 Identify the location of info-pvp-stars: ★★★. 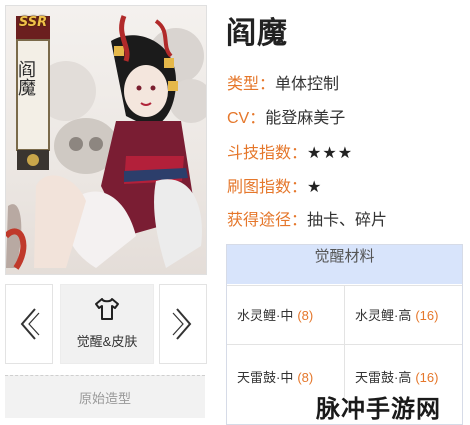
(330, 153).